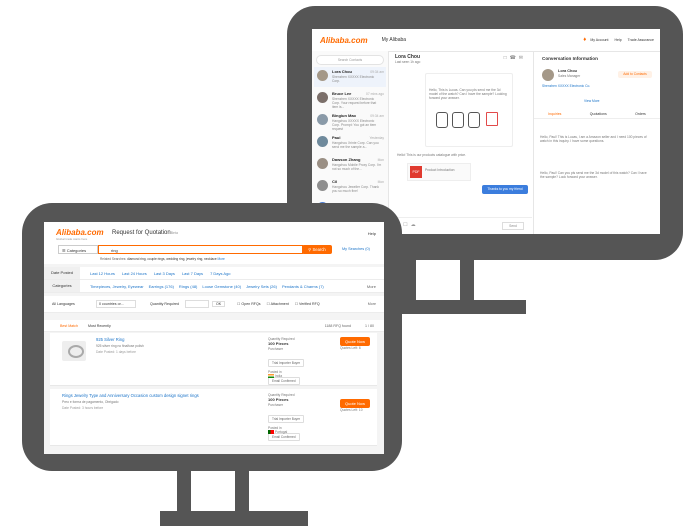  Describe the element at coordinates (110, 339) in the screenshot. I see `listing-title: 925 Silver Ring` at that location.